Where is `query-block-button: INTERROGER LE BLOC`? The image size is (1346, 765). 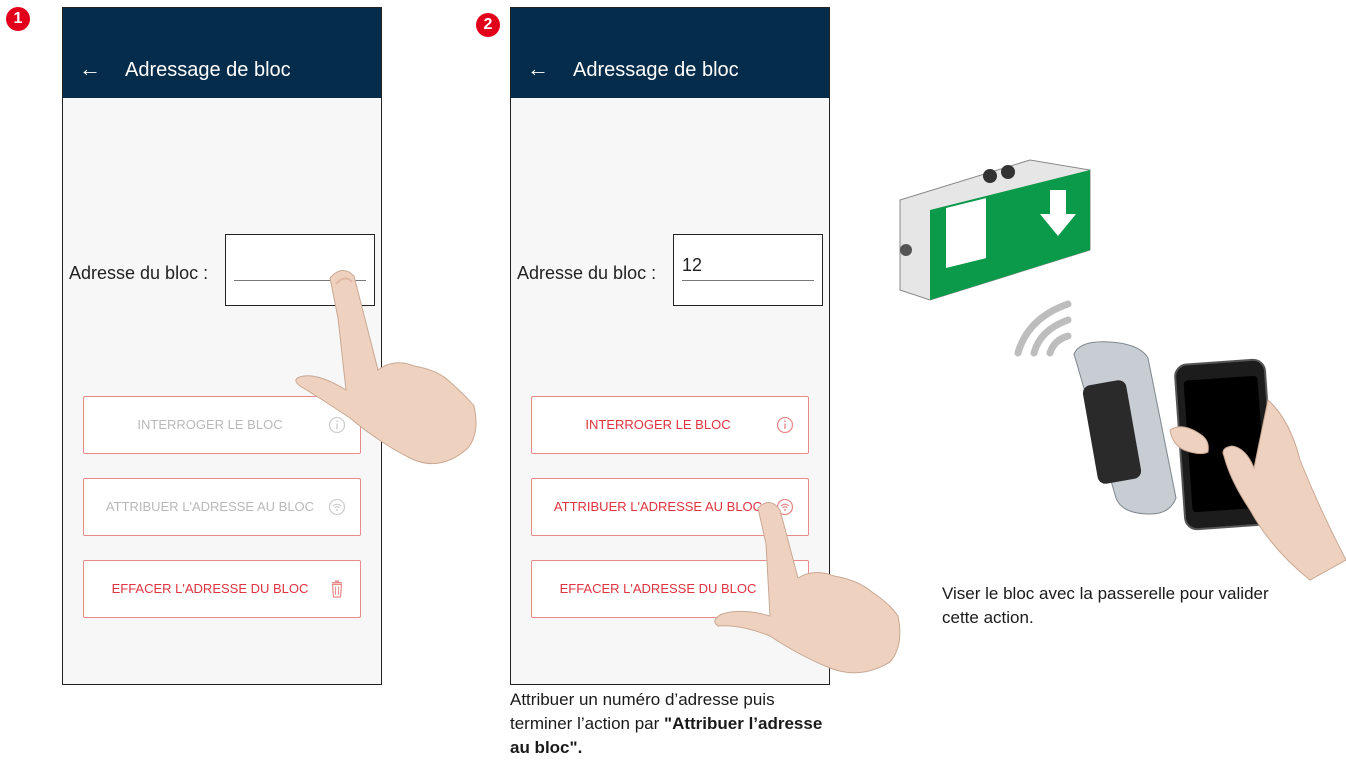
query-block-button: INTERROGER LE BLOC is located at coordinates (670, 425).